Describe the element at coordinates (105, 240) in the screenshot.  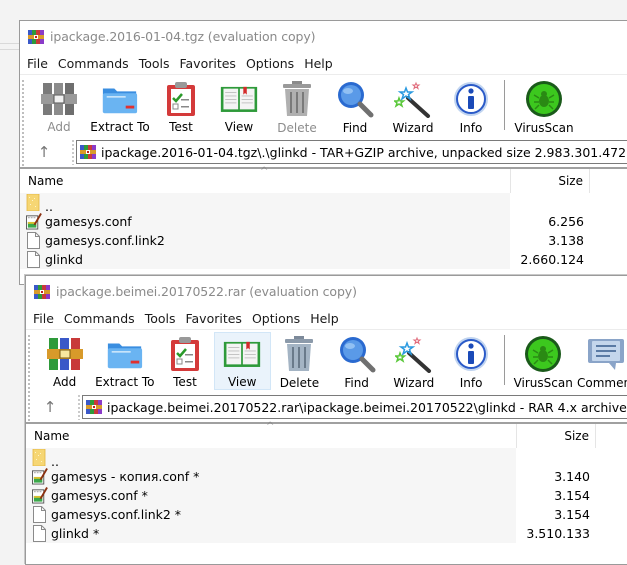
I see `file-name: gamesys.conf.link2` at that location.